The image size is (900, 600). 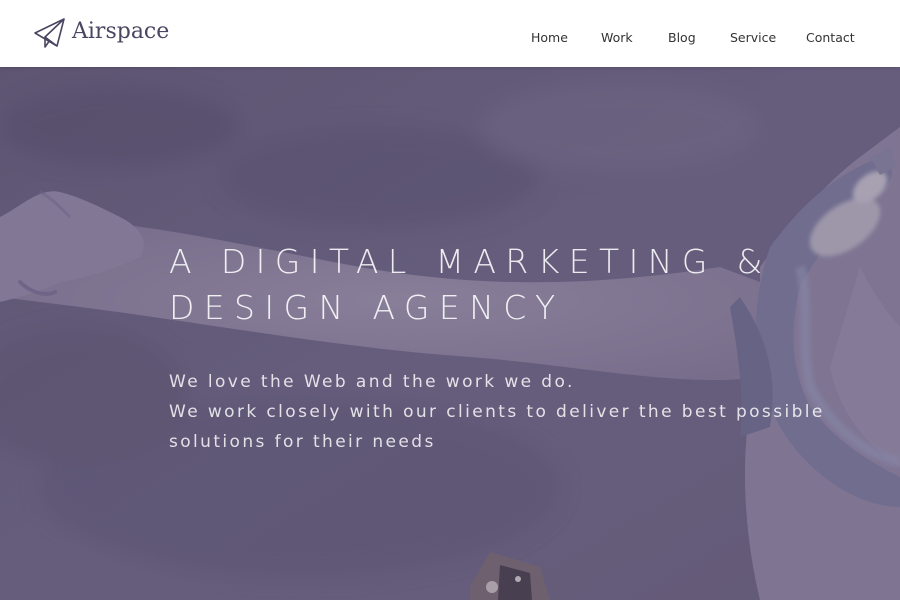 I want to click on nav-blog: Blog, so click(x=682, y=37).